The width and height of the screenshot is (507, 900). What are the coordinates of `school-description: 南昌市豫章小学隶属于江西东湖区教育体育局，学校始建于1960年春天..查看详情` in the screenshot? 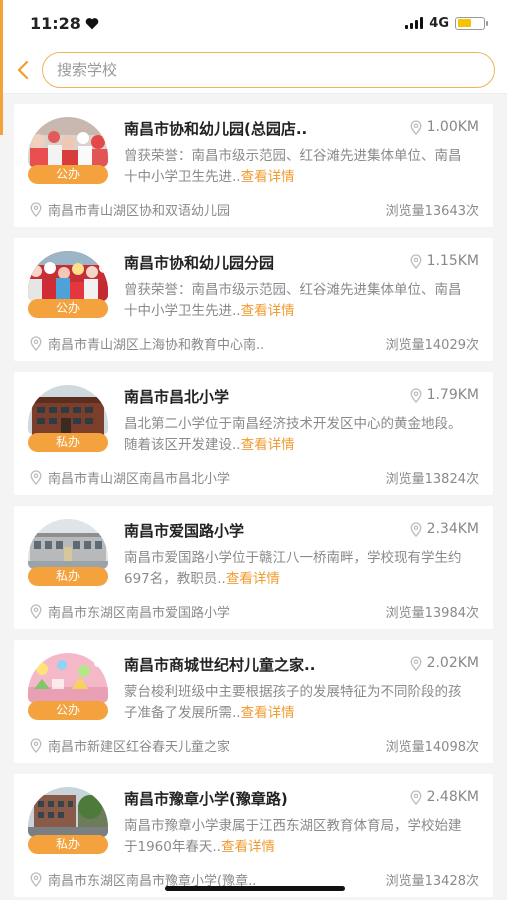 It's located at (299, 837).